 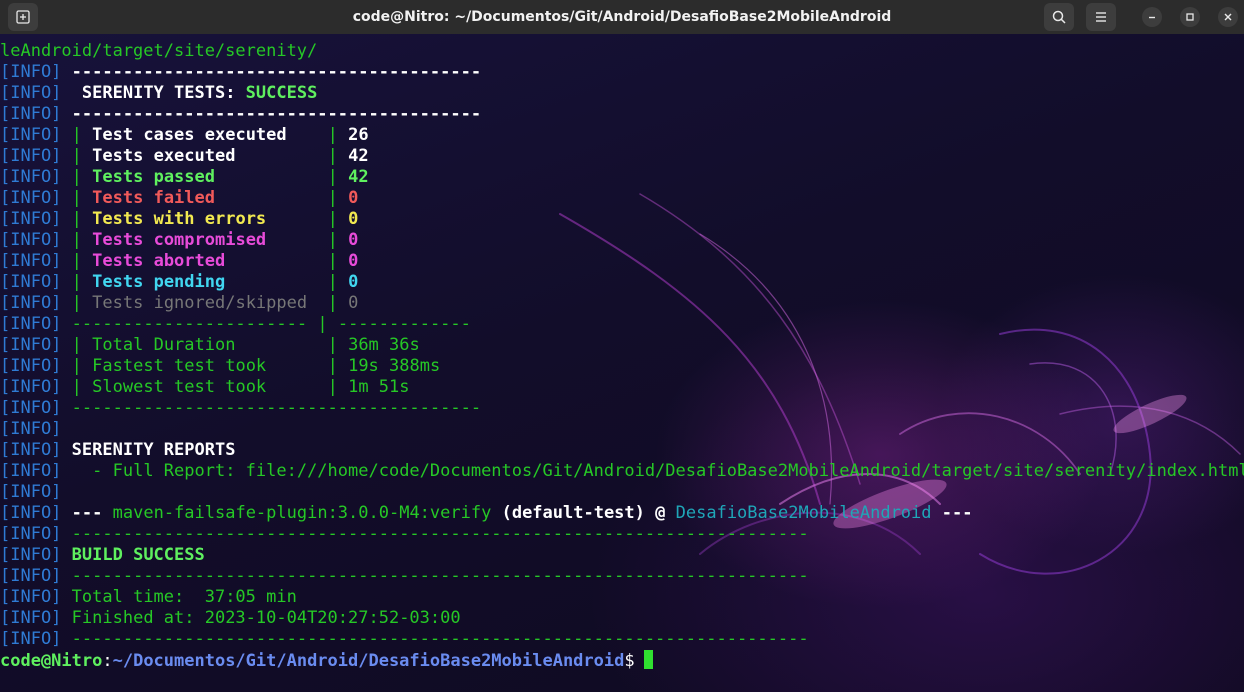 I want to click on search-button, so click(x=1059, y=17).